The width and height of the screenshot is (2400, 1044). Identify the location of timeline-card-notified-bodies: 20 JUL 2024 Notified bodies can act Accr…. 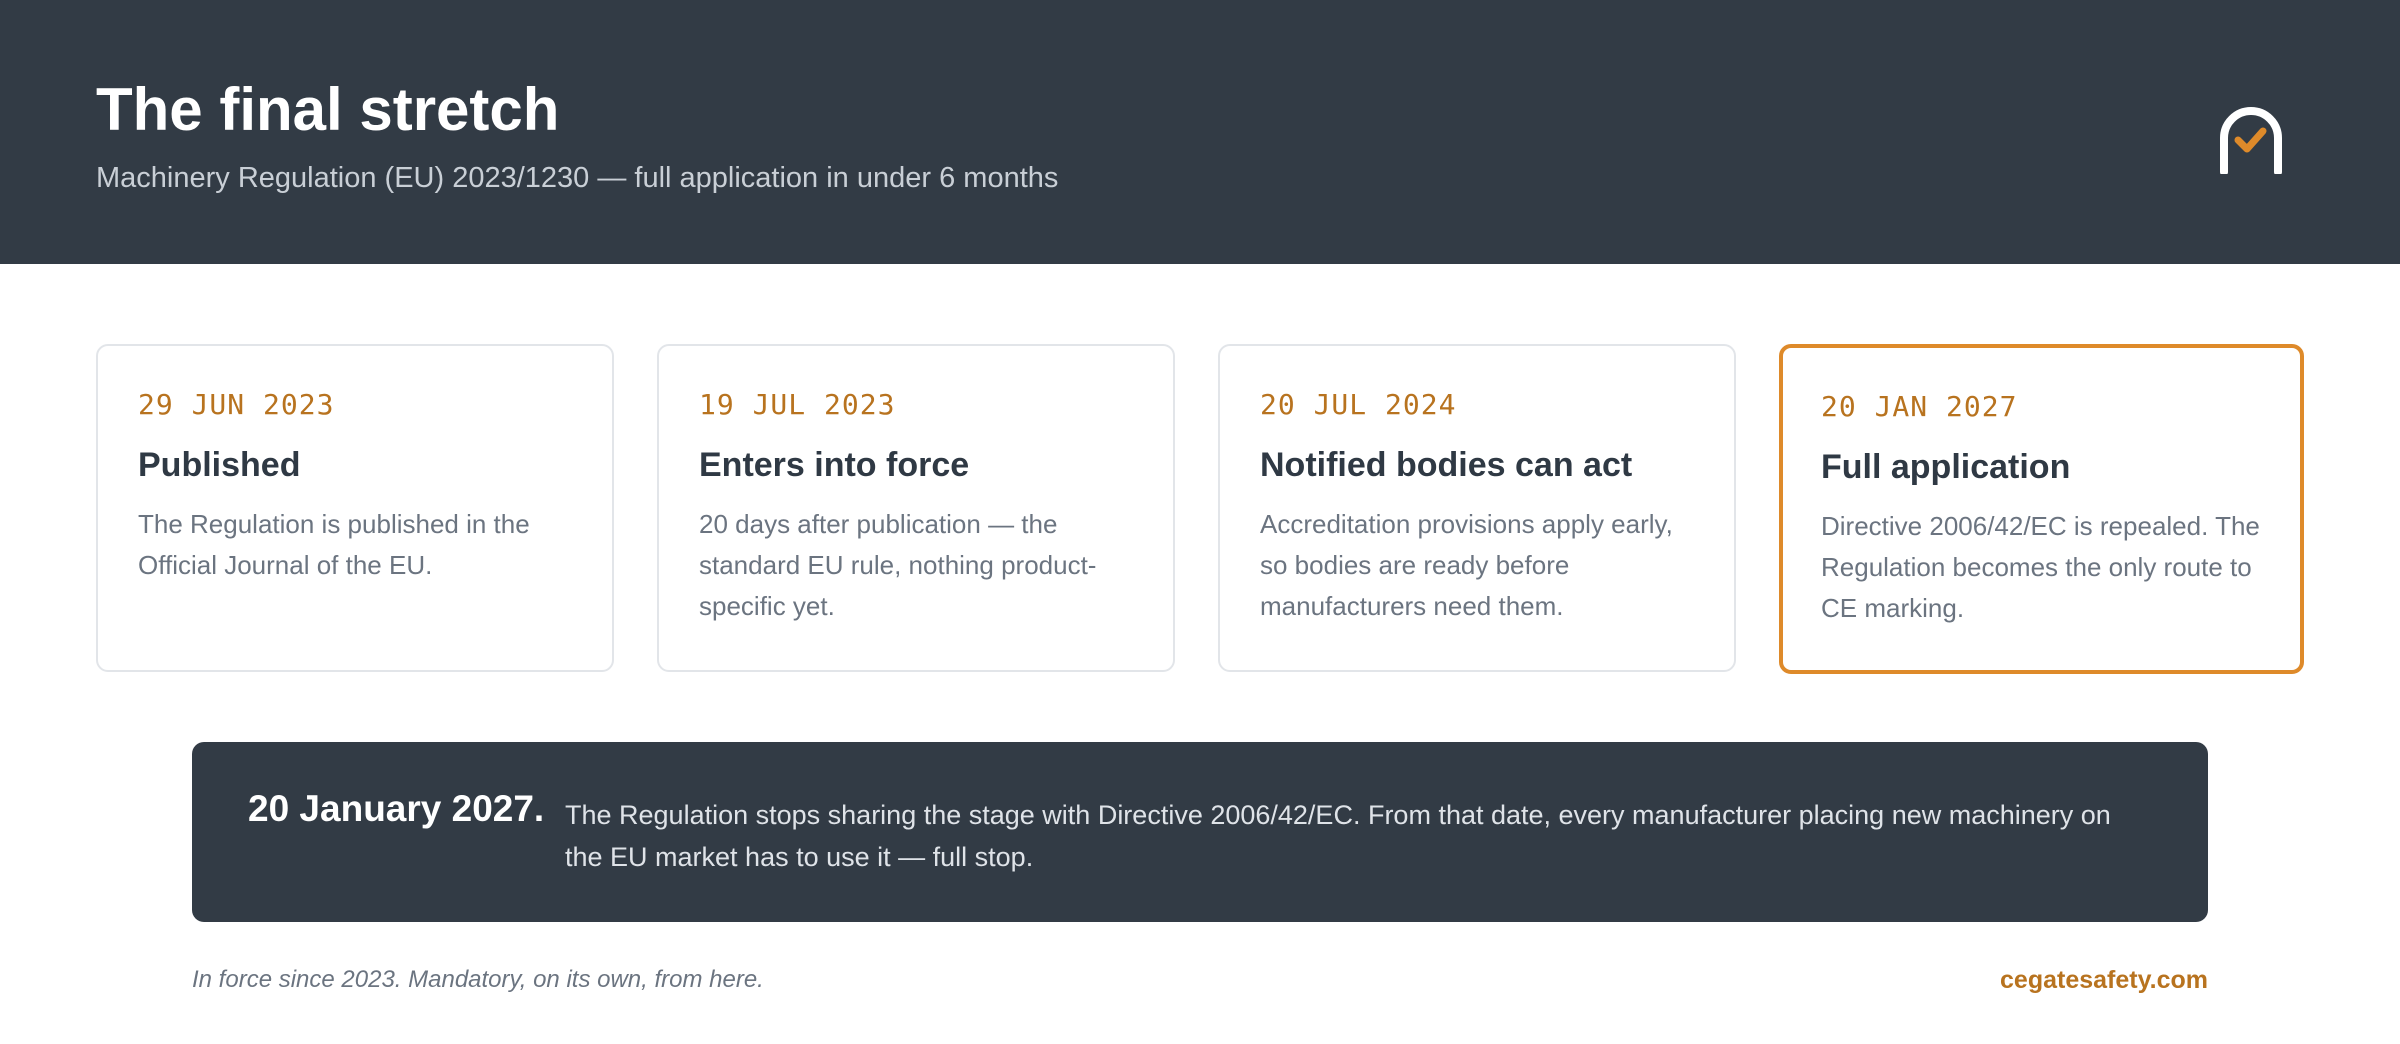
(1477, 508).